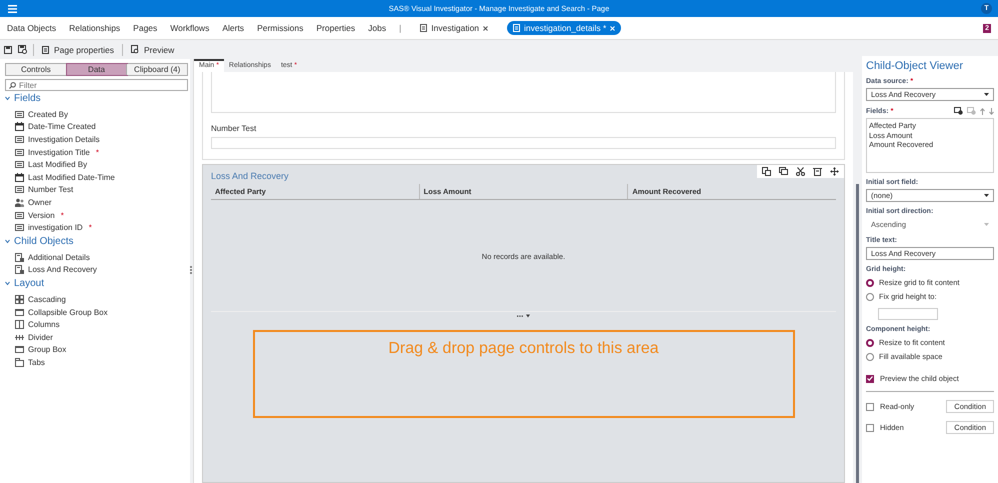  Describe the element at coordinates (62, 127) in the screenshot. I see `palette-item: Date-Time Created` at that location.